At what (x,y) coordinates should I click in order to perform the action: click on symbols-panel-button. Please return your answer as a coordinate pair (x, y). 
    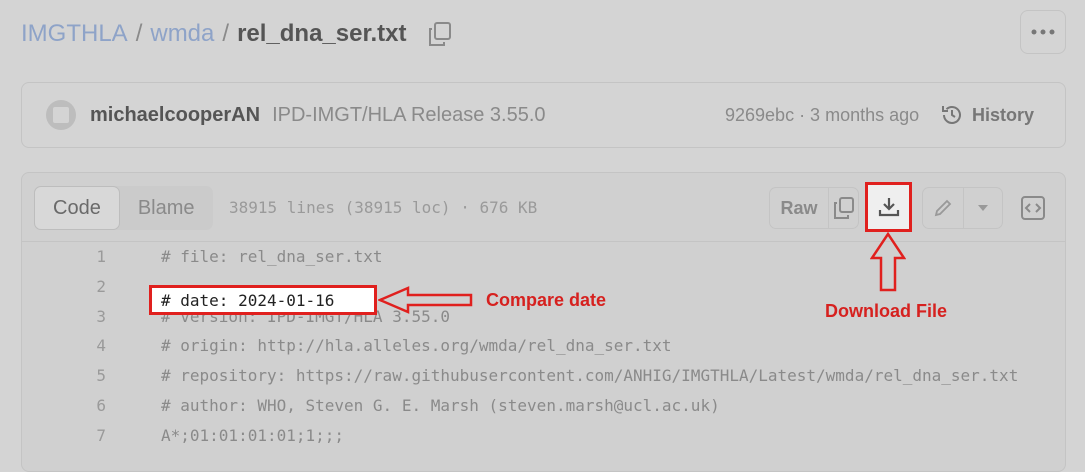
    Looking at the image, I should click on (1033, 208).